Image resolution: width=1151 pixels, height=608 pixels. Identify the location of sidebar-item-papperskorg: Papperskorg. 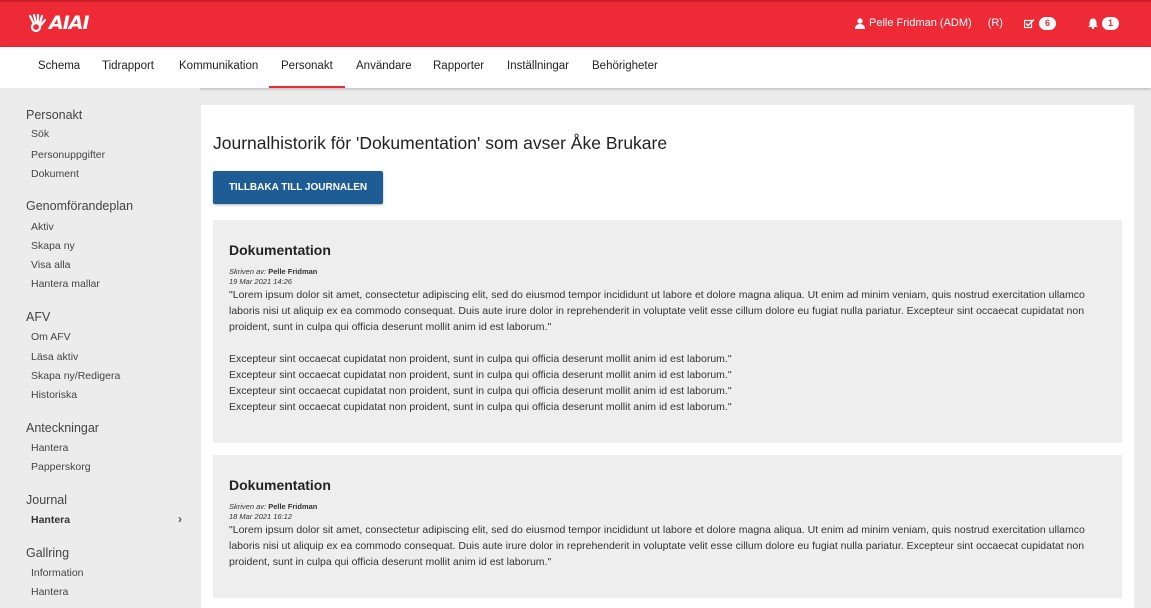
(61, 467).